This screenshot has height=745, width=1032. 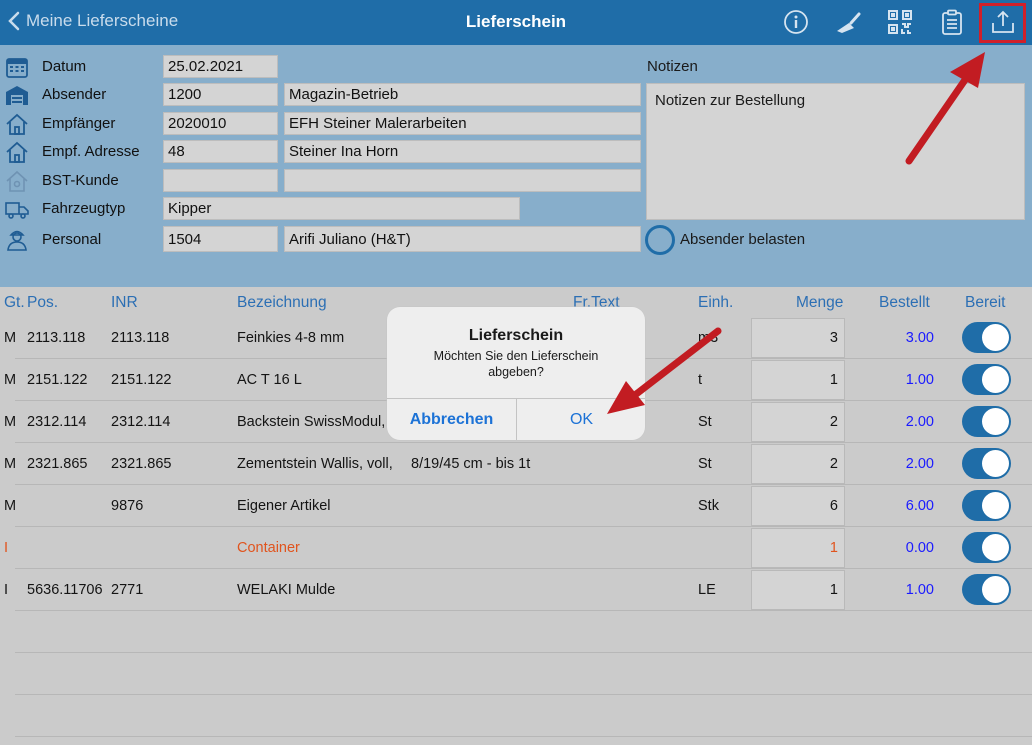 What do you see at coordinates (127, 590) in the screenshot?
I see `inr-cell: 2771` at bounding box center [127, 590].